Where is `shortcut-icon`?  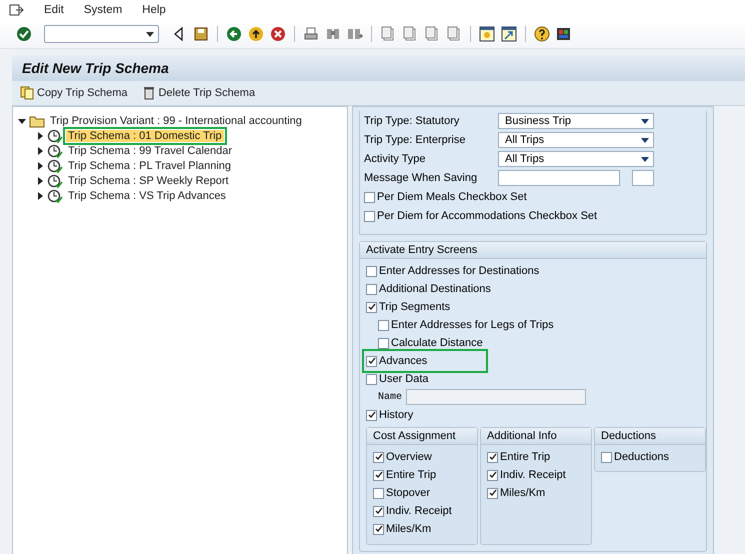 shortcut-icon is located at coordinates (509, 34).